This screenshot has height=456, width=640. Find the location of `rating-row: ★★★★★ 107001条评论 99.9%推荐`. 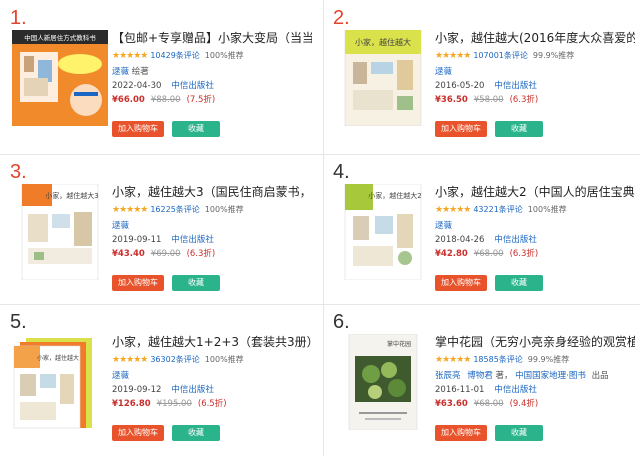

rating-row: ★★★★★ 107001条评论 99.9%推荐 is located at coordinates (504, 56).